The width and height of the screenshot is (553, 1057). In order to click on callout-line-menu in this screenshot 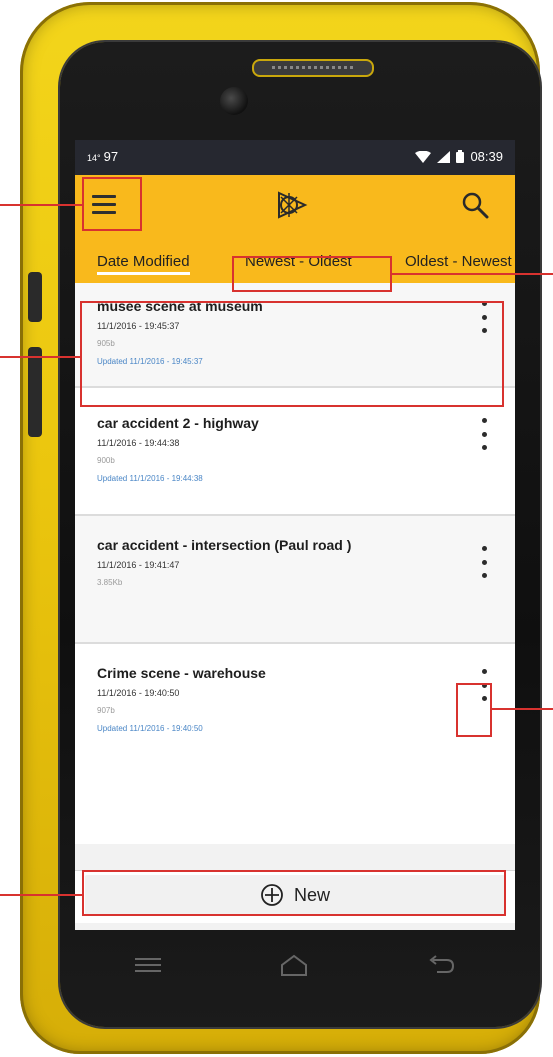, I will do `click(41, 205)`.